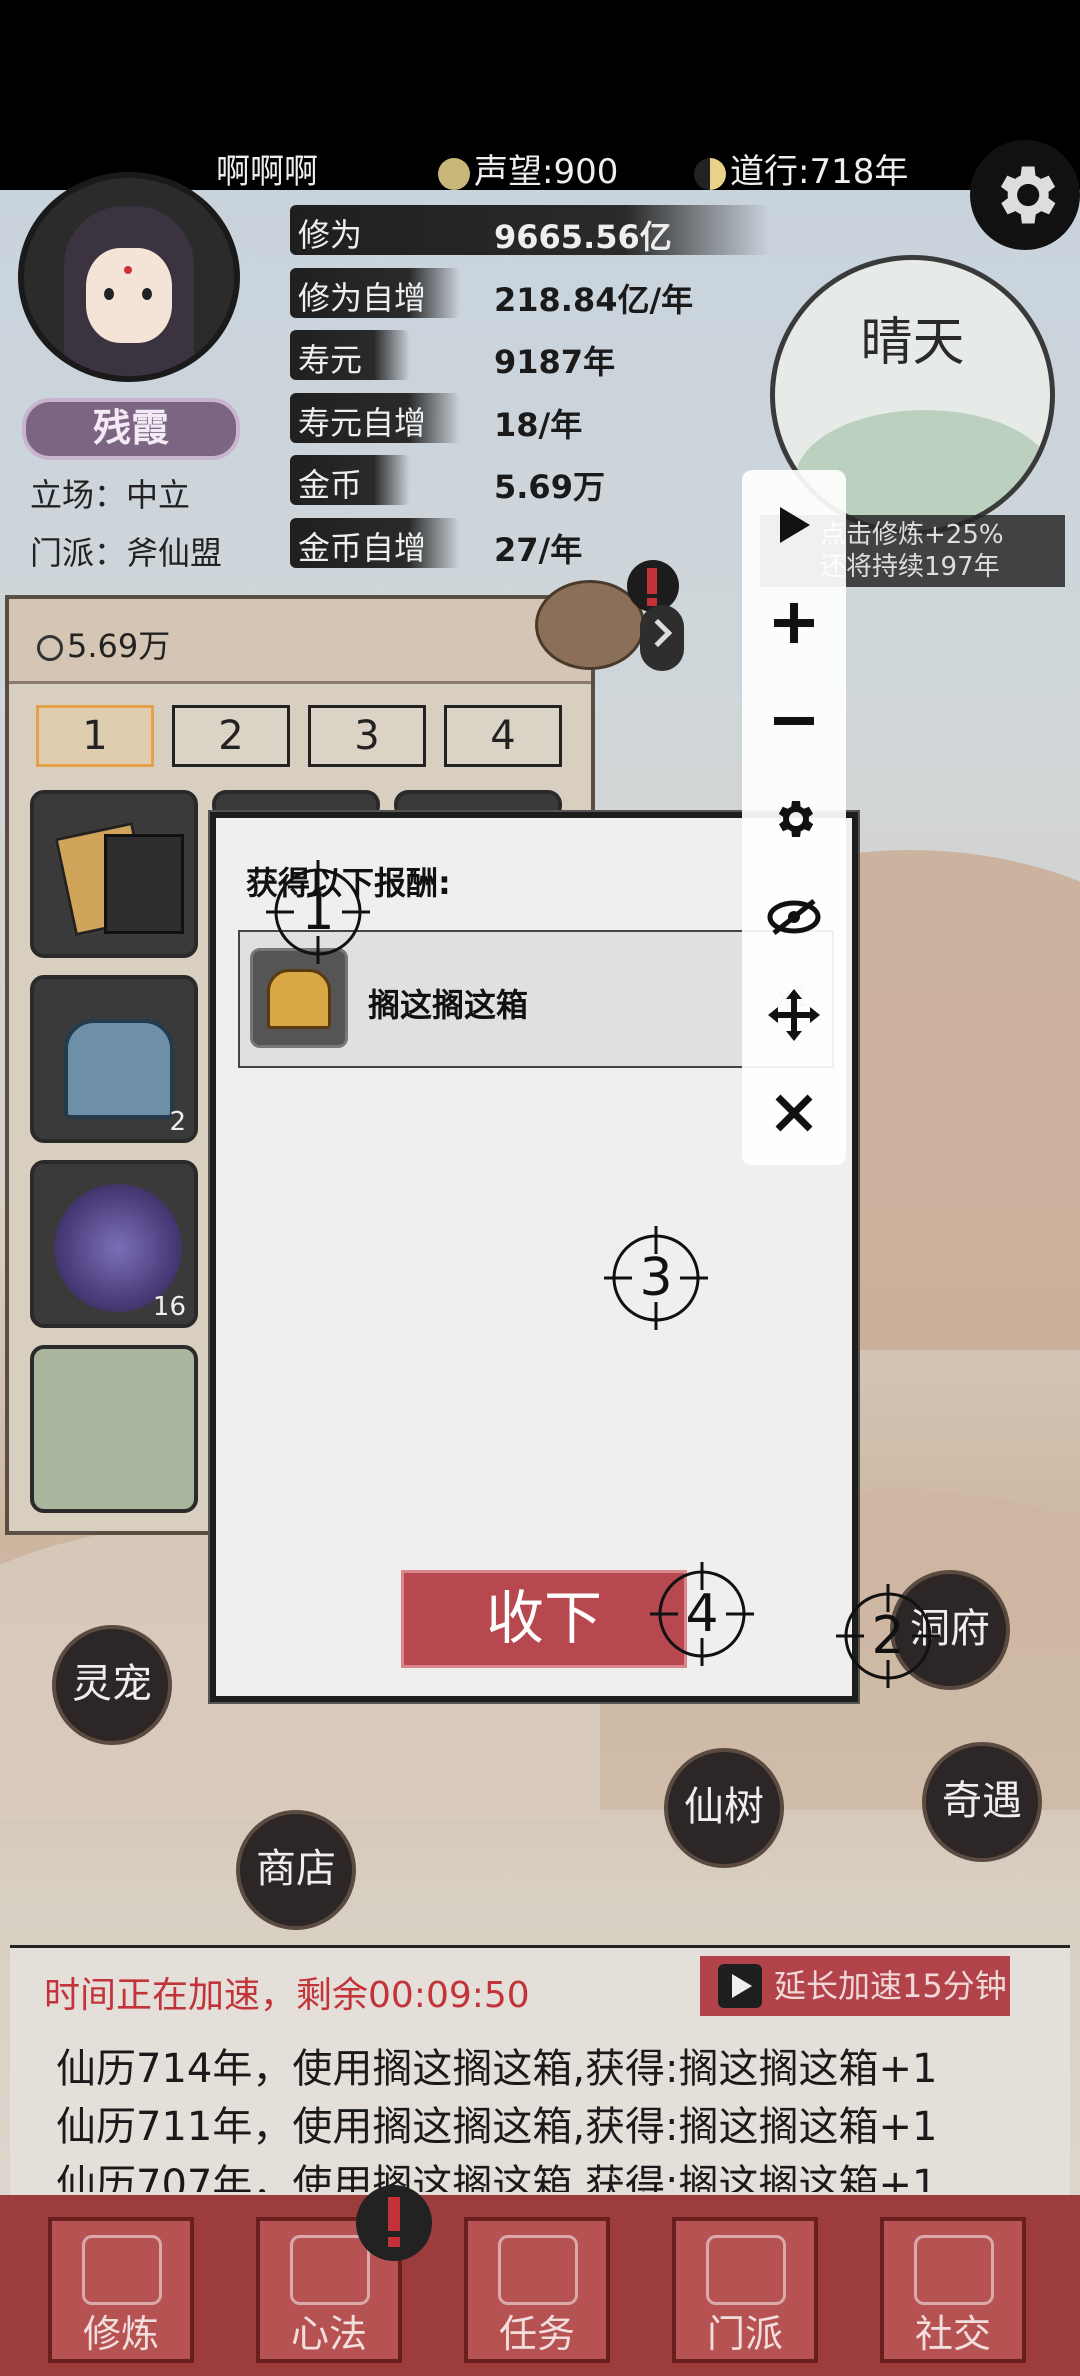 The image size is (1080, 2376). Describe the element at coordinates (448, 1005) in the screenshot. I see `reward-name: 搁这搁这箱` at that location.